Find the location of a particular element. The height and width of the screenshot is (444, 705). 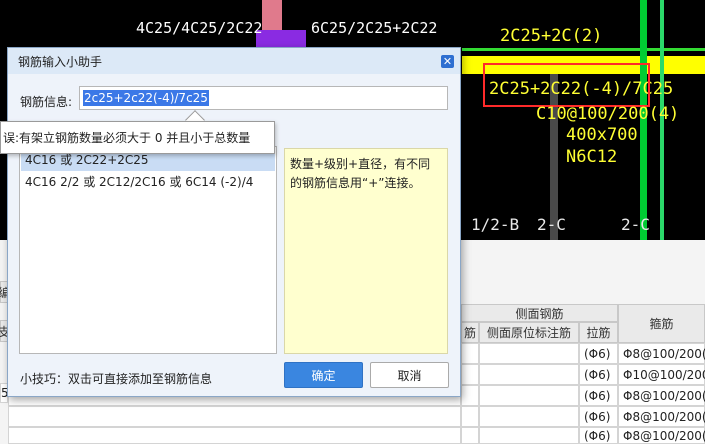

tip-text: 小技巧：双击可直接添加至钢筋信息 is located at coordinates (116, 379).